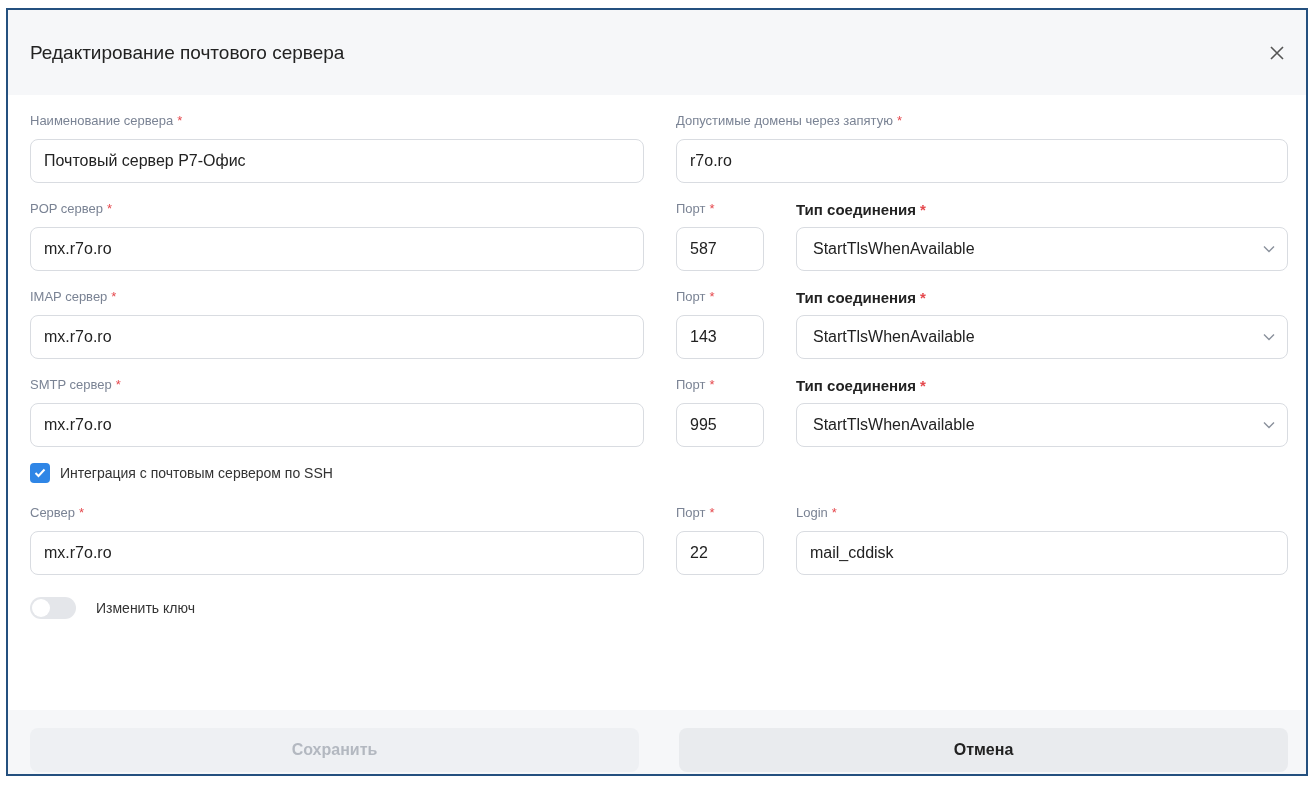 The image size is (1310, 790). Describe the element at coordinates (789, 121) in the screenshot. I see `field-label: Допустимые домены через запятую *` at that location.